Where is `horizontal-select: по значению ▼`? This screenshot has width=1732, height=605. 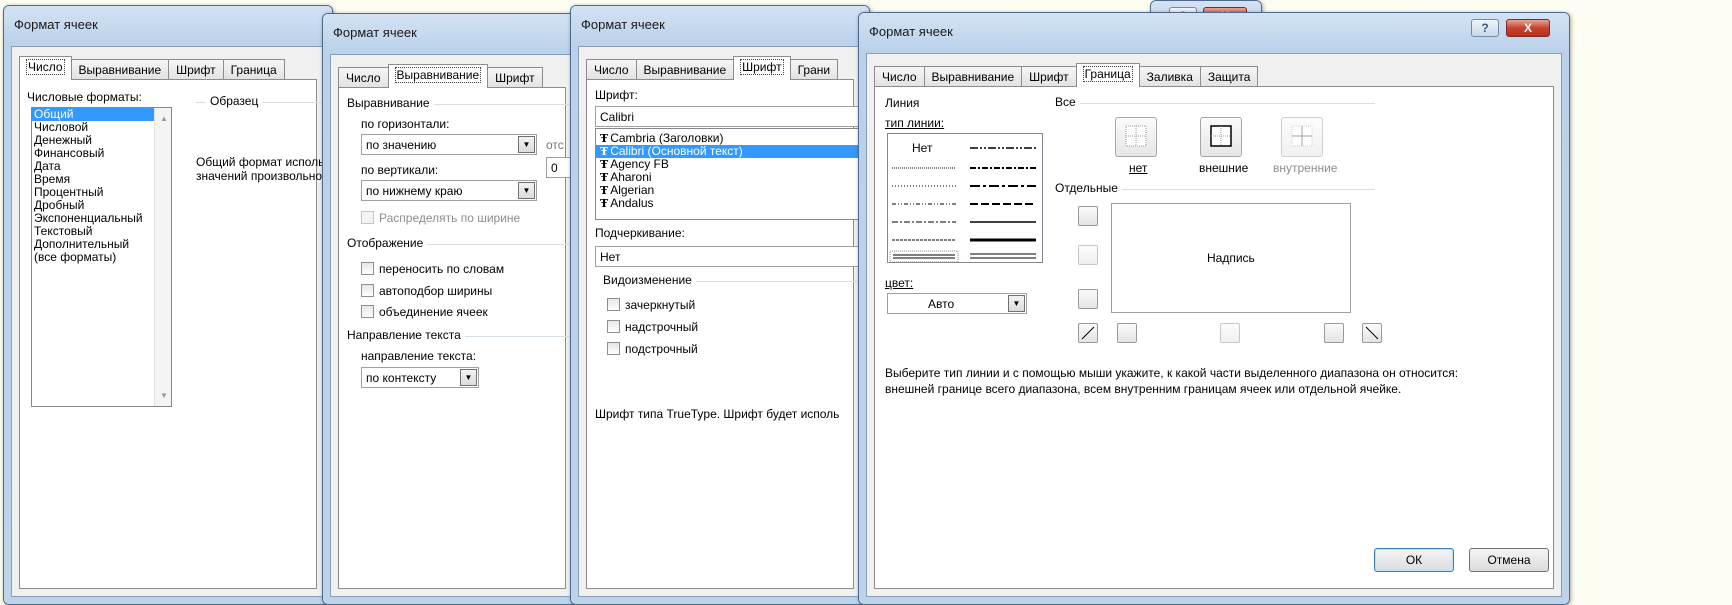
horizontal-select: по значению ▼ is located at coordinates (449, 144).